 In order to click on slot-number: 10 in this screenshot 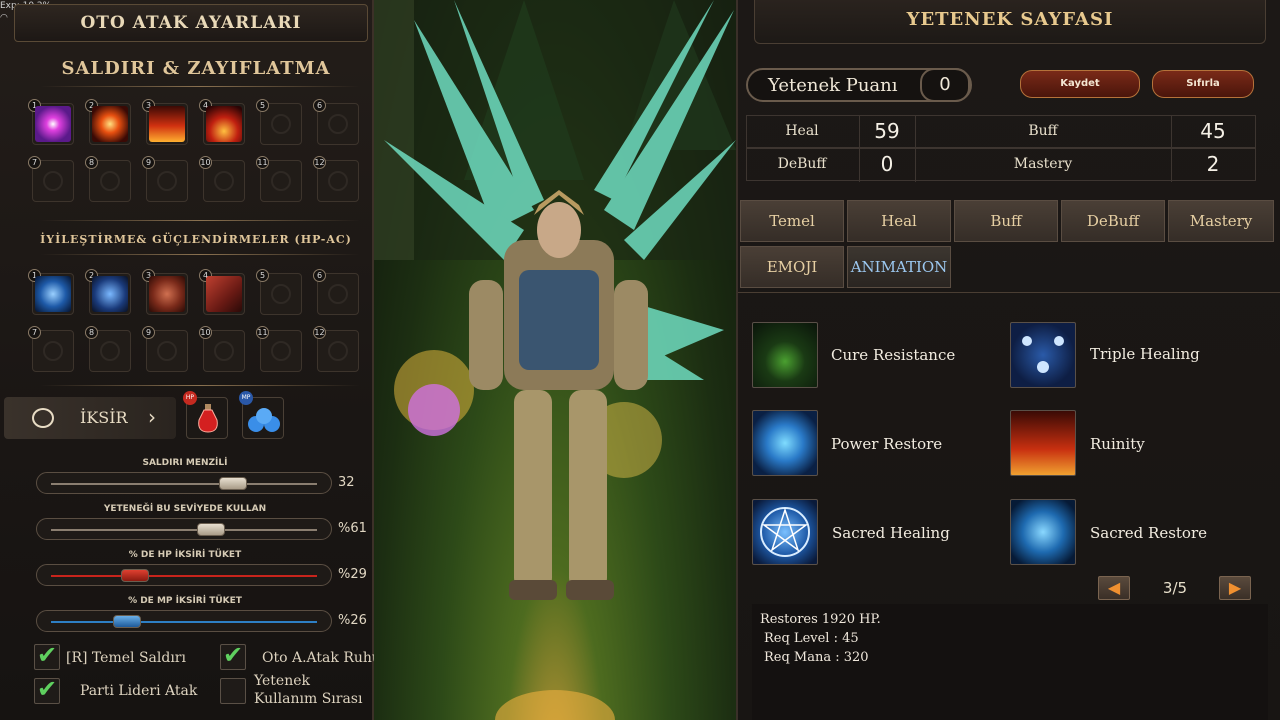, I will do `click(205, 332)`.